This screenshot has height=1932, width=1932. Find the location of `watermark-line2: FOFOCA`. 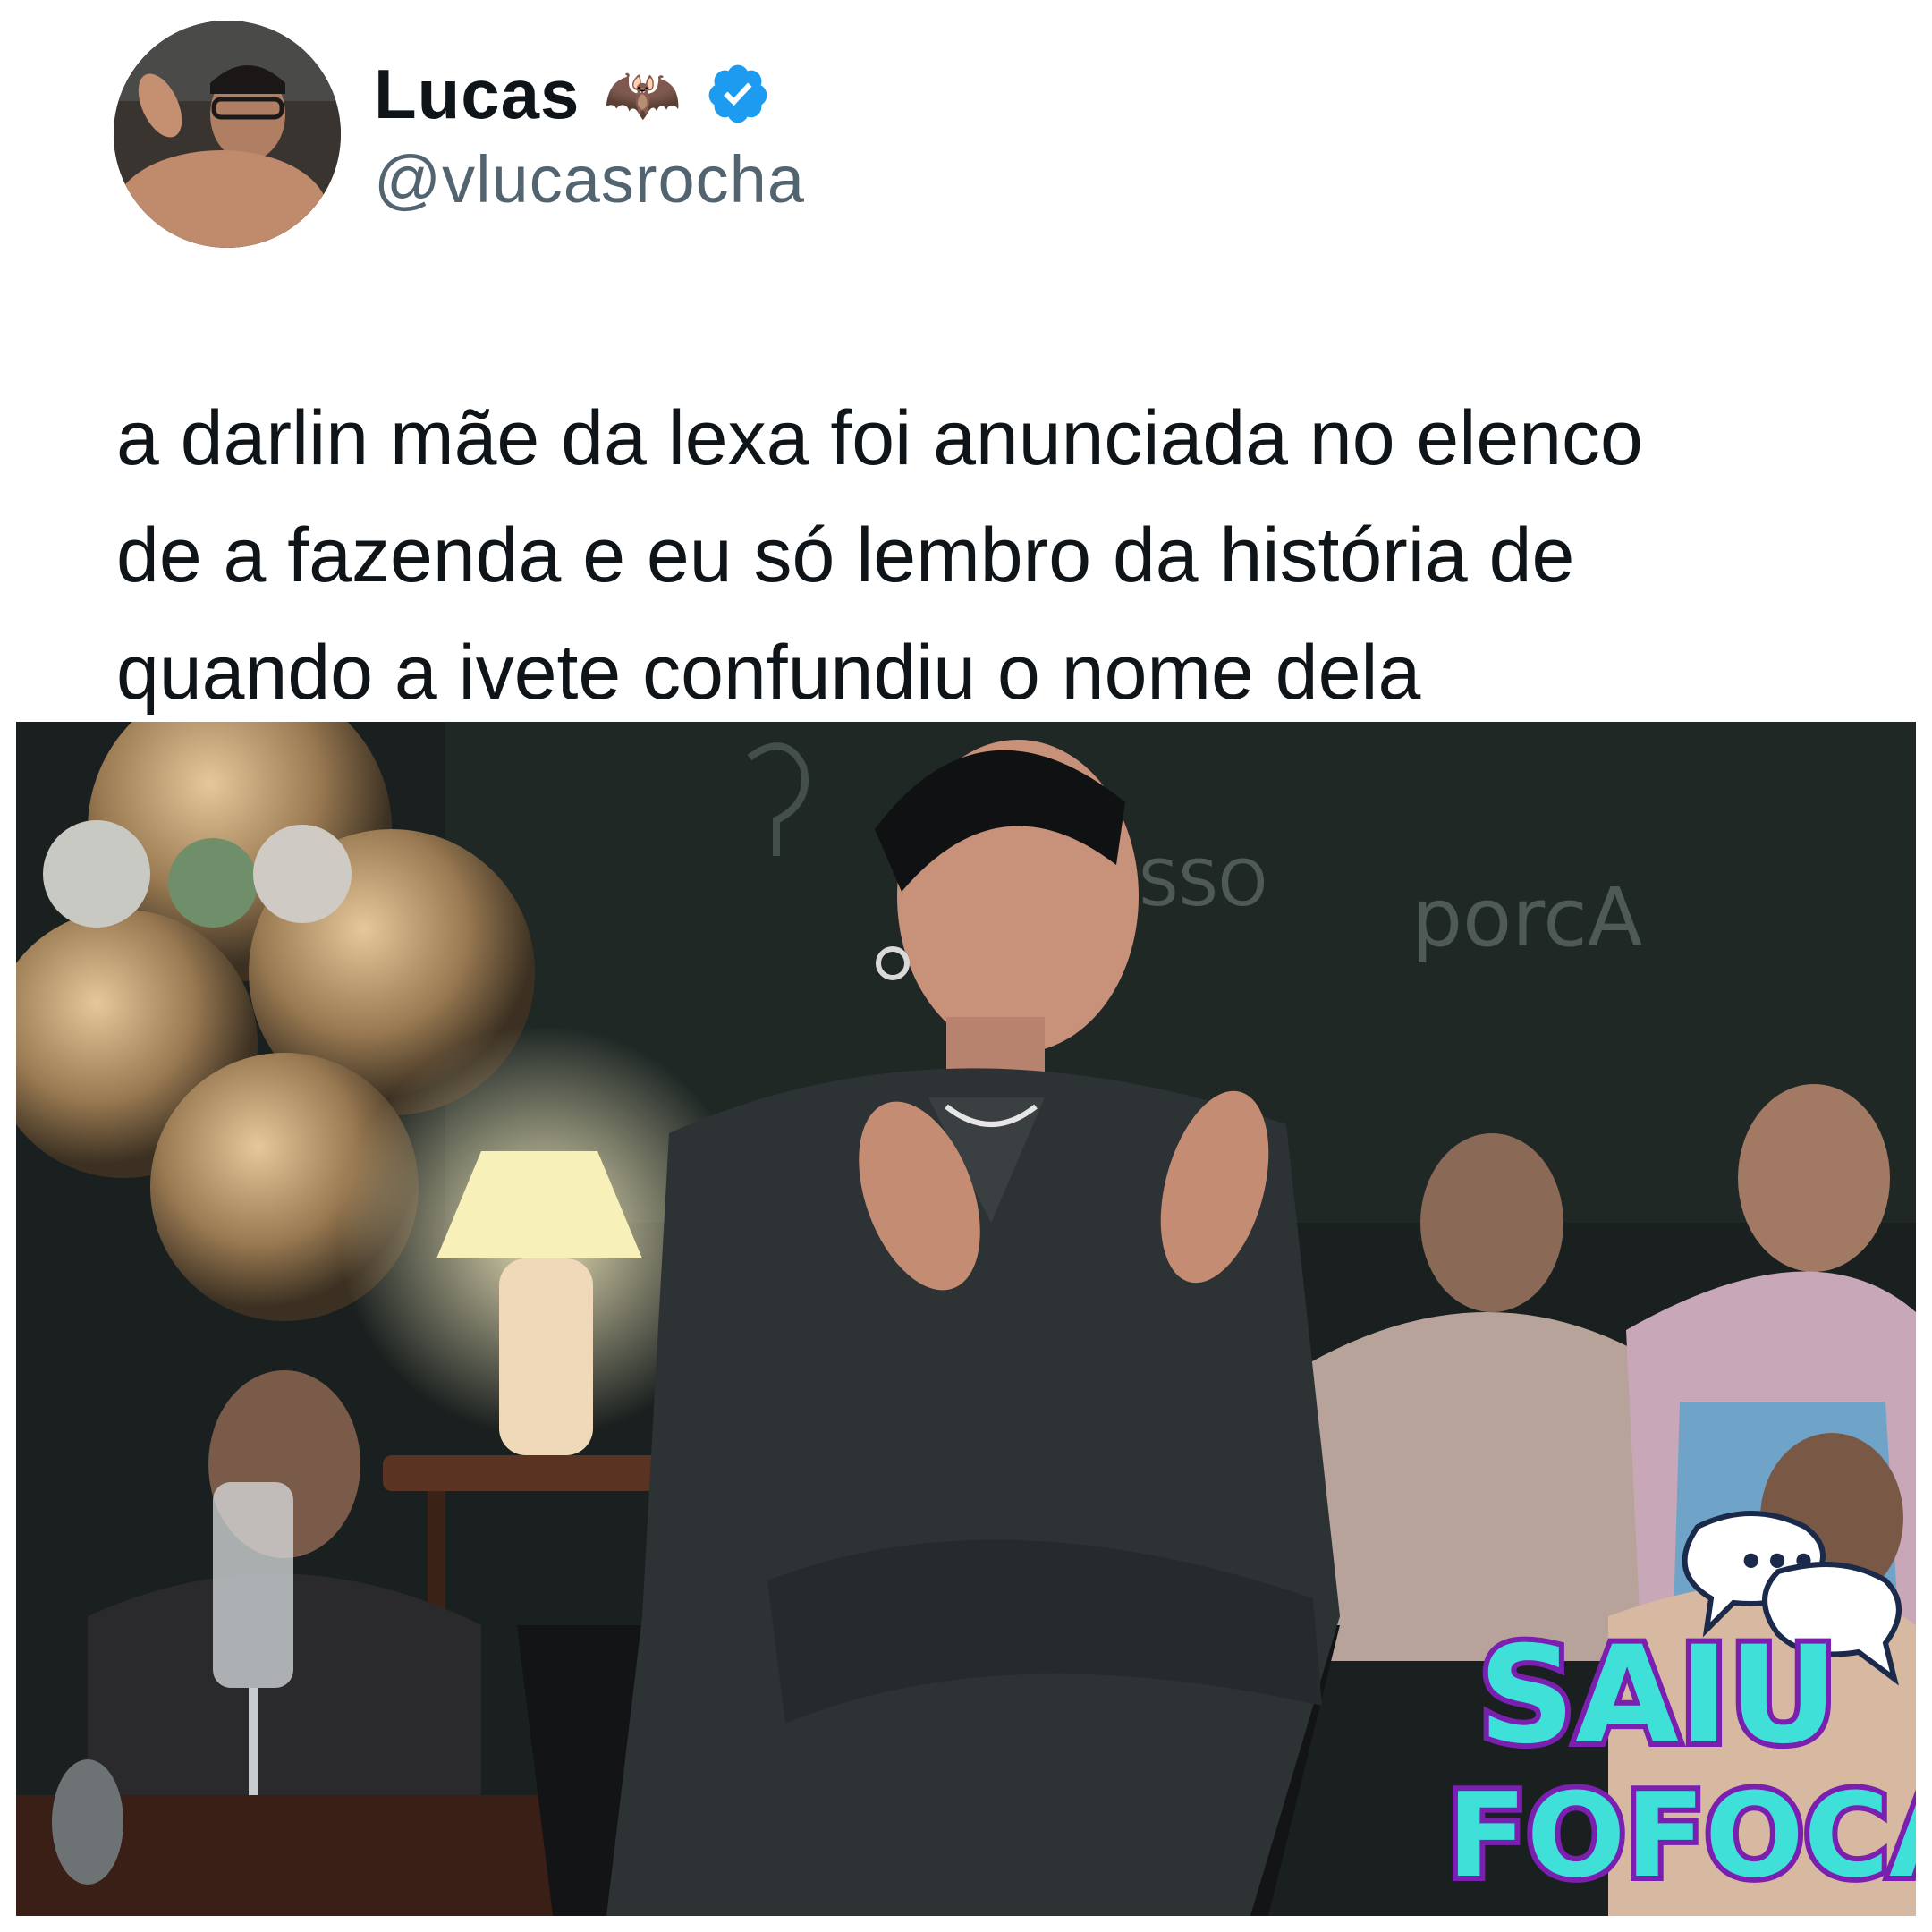

watermark-line2: FOFOCA is located at coordinates (1681, 1835).